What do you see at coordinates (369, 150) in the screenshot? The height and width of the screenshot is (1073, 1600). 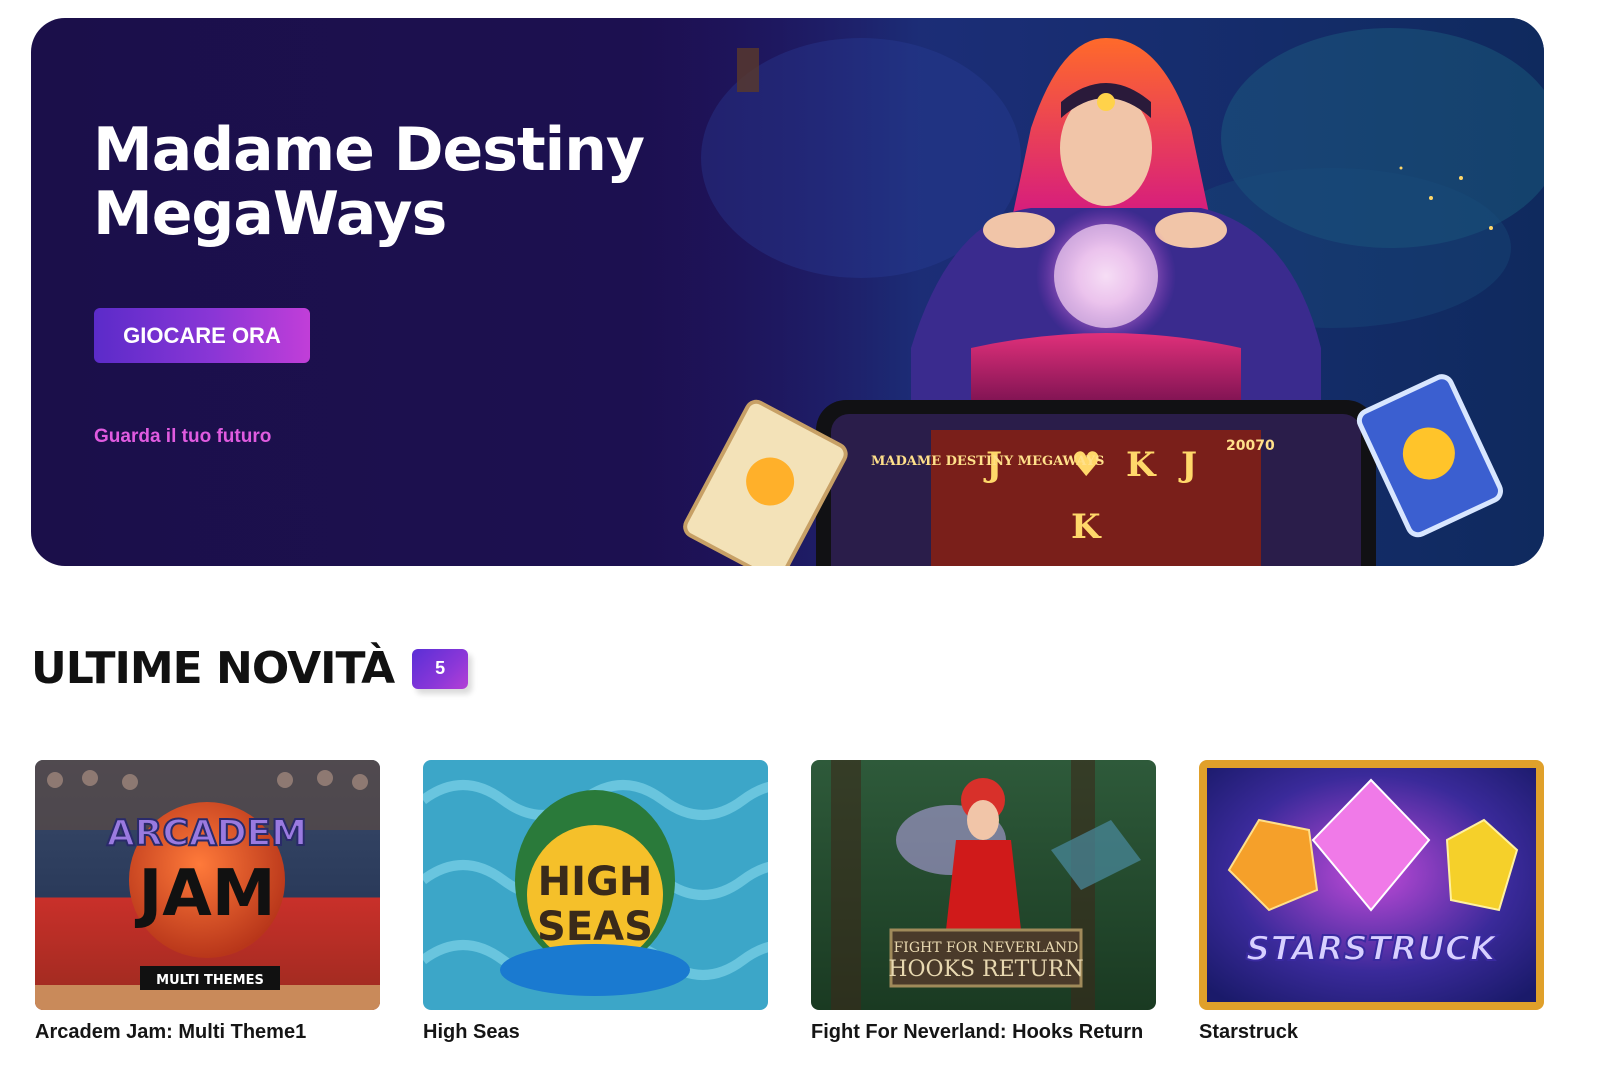 I see `hero-title-line-1: Madame Destiny` at bounding box center [369, 150].